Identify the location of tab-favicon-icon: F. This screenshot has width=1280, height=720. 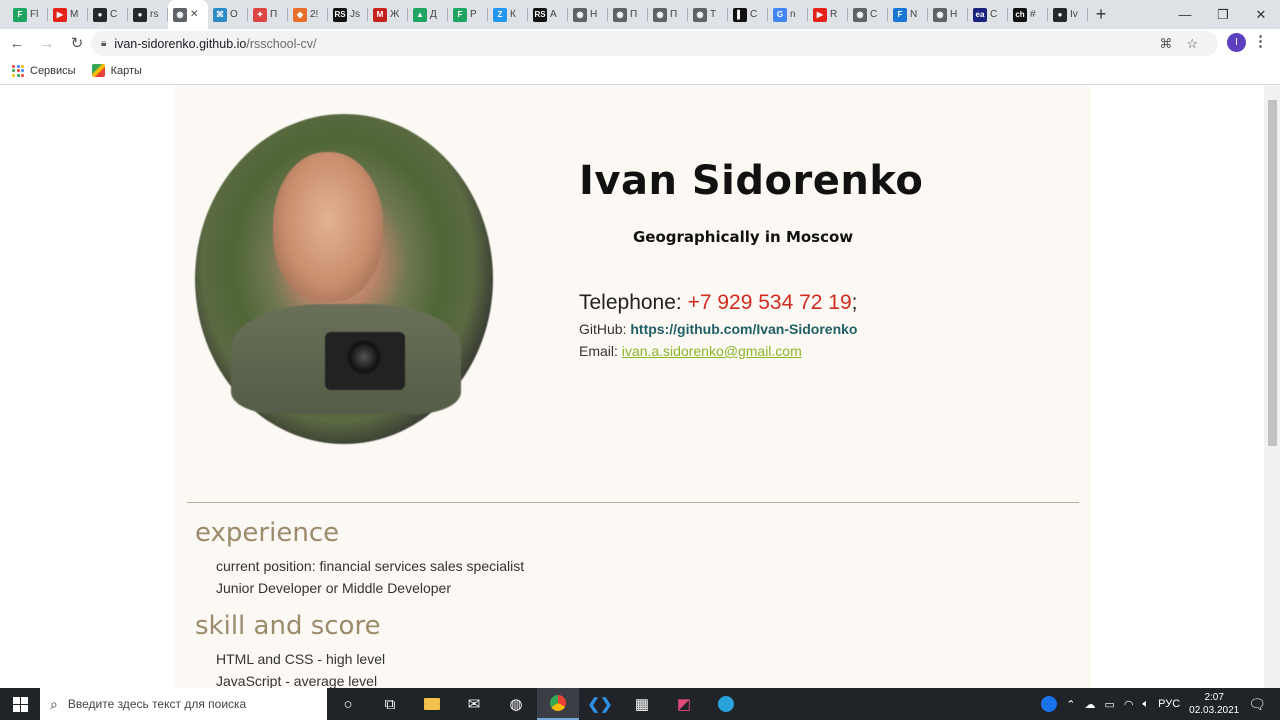
(460, 14).